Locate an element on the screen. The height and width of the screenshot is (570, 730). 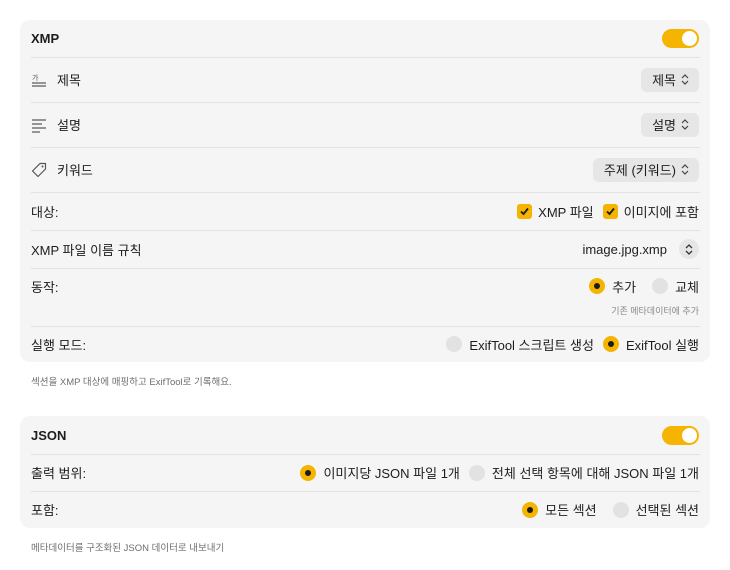
target-embed-label: 이미지에 포함 is located at coordinates (661, 212).